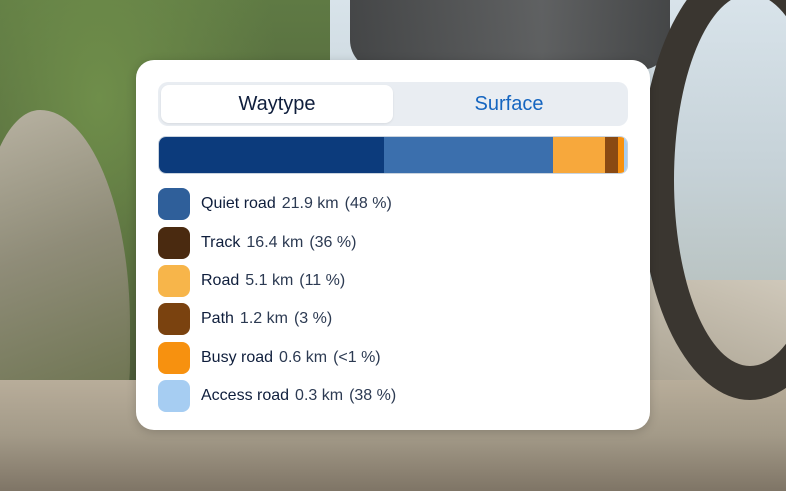 The width and height of the screenshot is (786, 491). I want to click on legend-label: Road, so click(220, 280).